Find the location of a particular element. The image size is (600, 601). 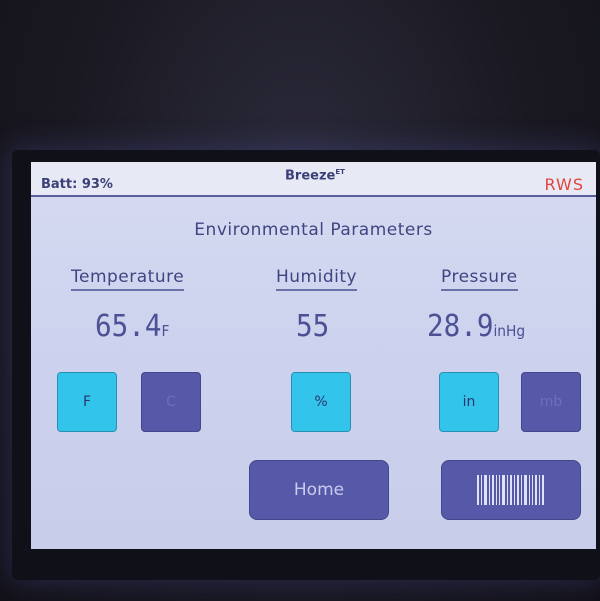

barcode-icon is located at coordinates (511, 490).